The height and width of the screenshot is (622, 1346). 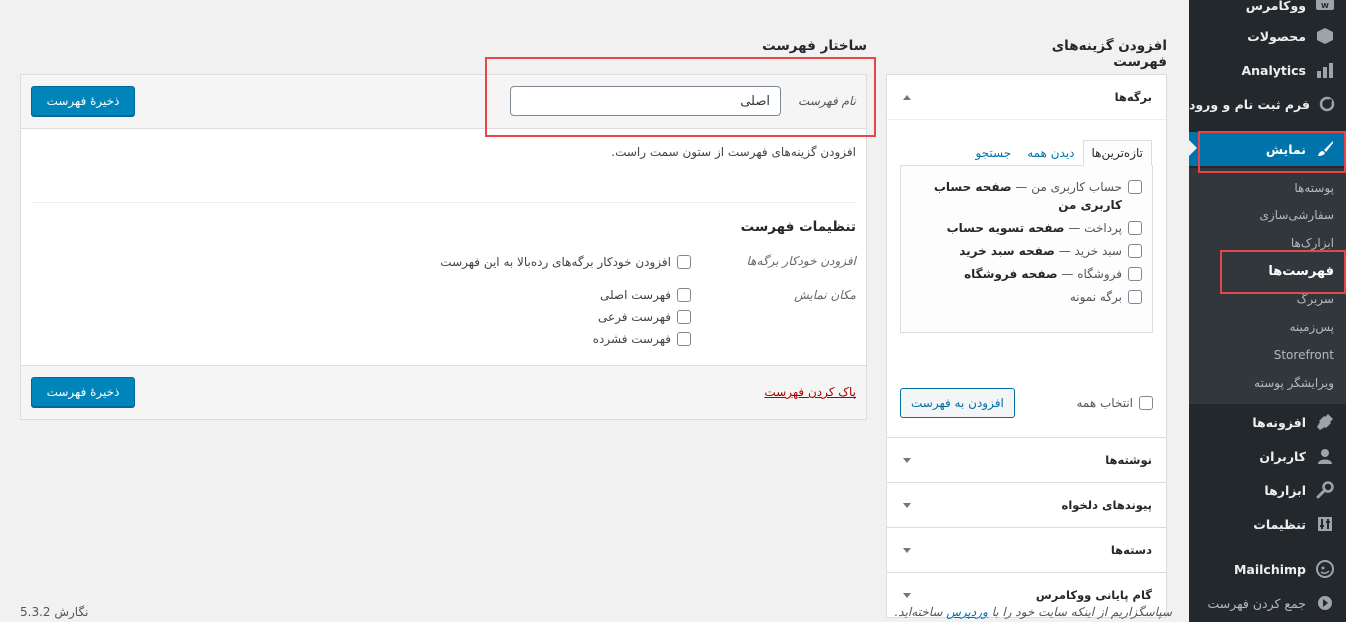 What do you see at coordinates (1131, 550) in the screenshot?
I see `categories-section-title: دسته‌ها` at bounding box center [1131, 550].